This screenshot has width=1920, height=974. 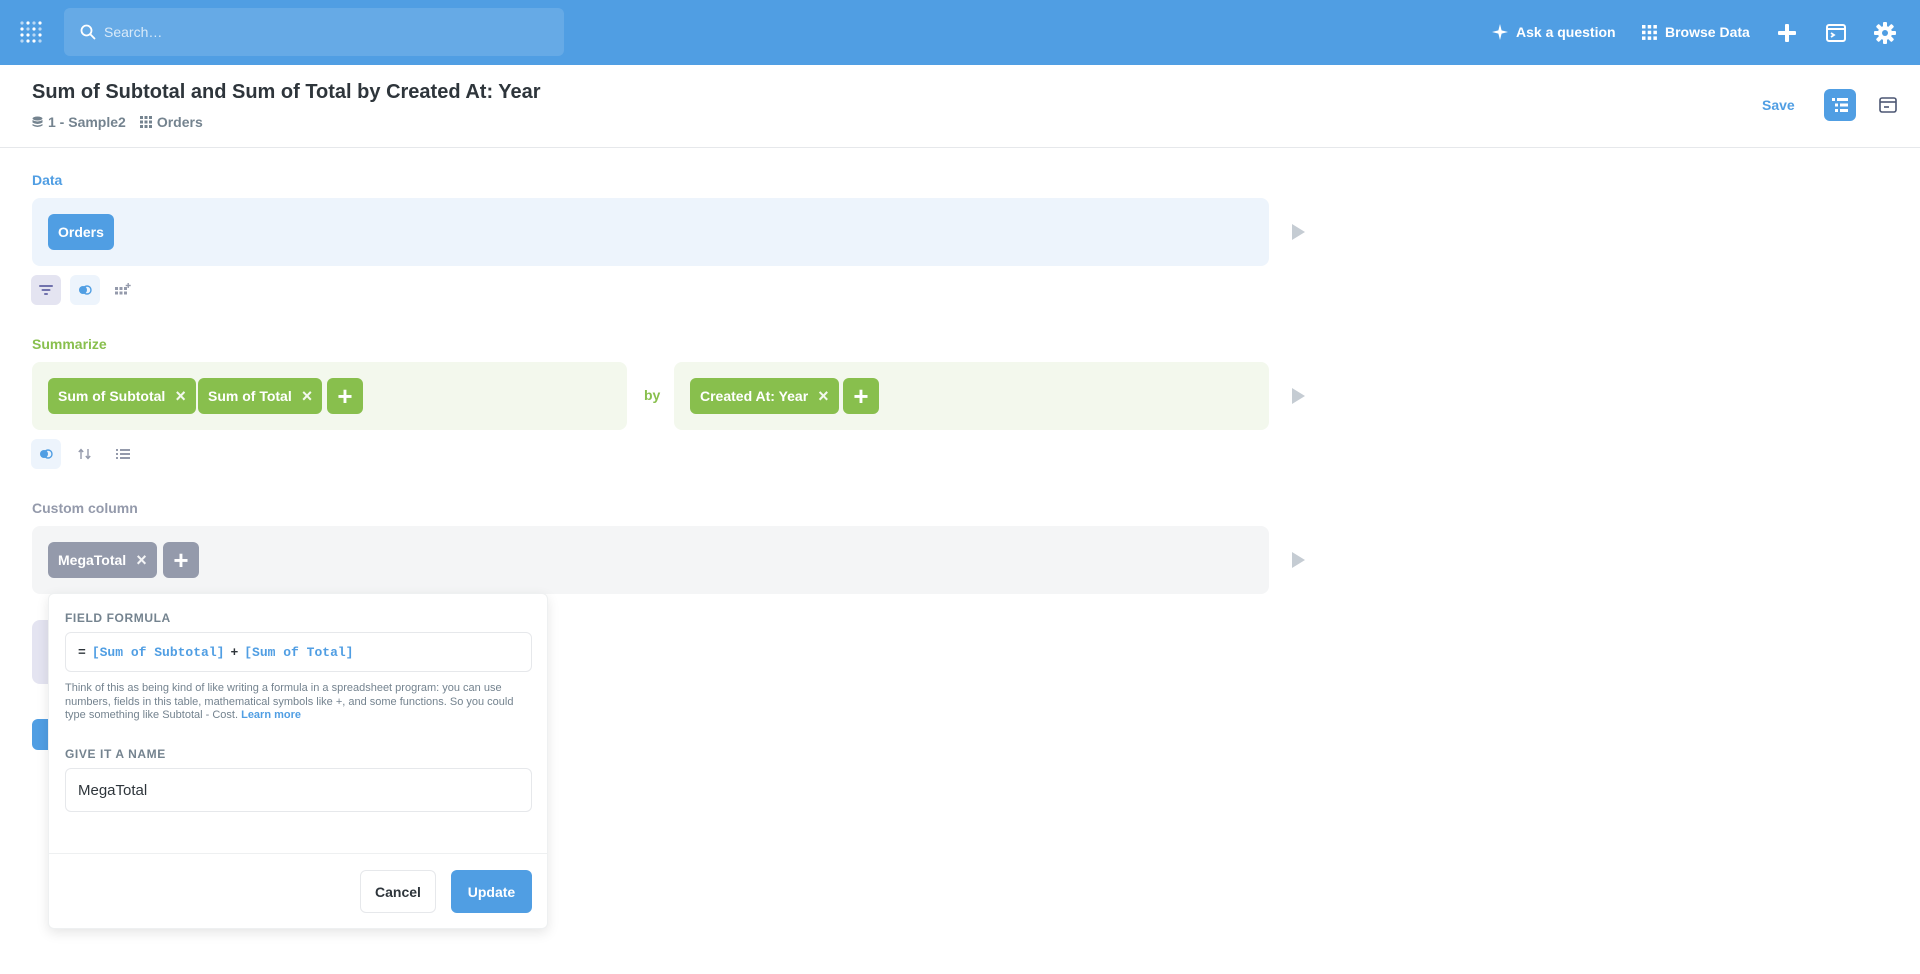 I want to click on database-icon, so click(x=37, y=121).